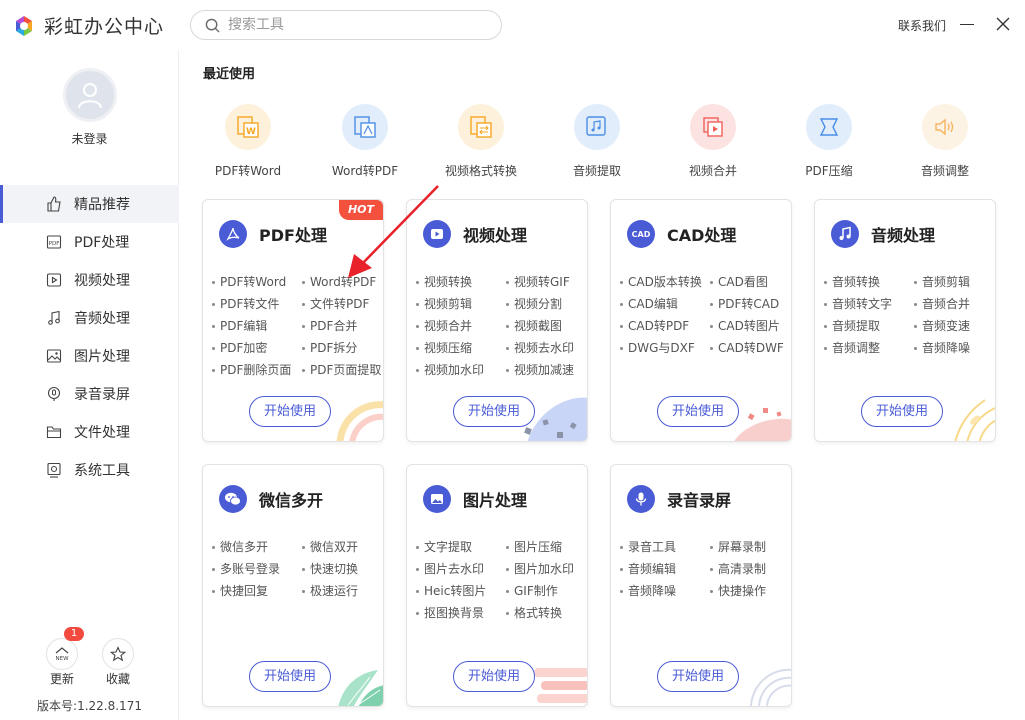 The width and height of the screenshot is (1025, 720). I want to click on feature-link: CAD版本转换, so click(661, 281).